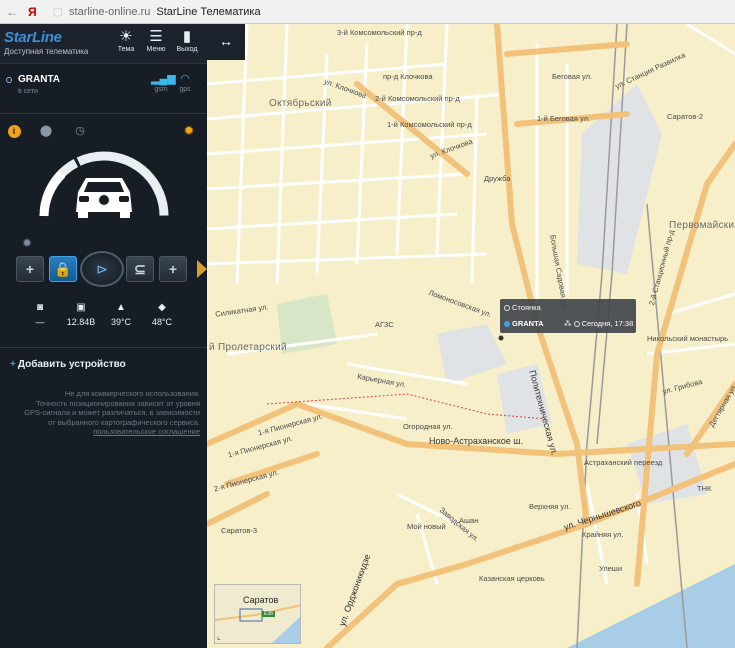 The height and width of the screenshot is (648, 735). I want to click on add-device-label: Добавить устройство, so click(71, 364).